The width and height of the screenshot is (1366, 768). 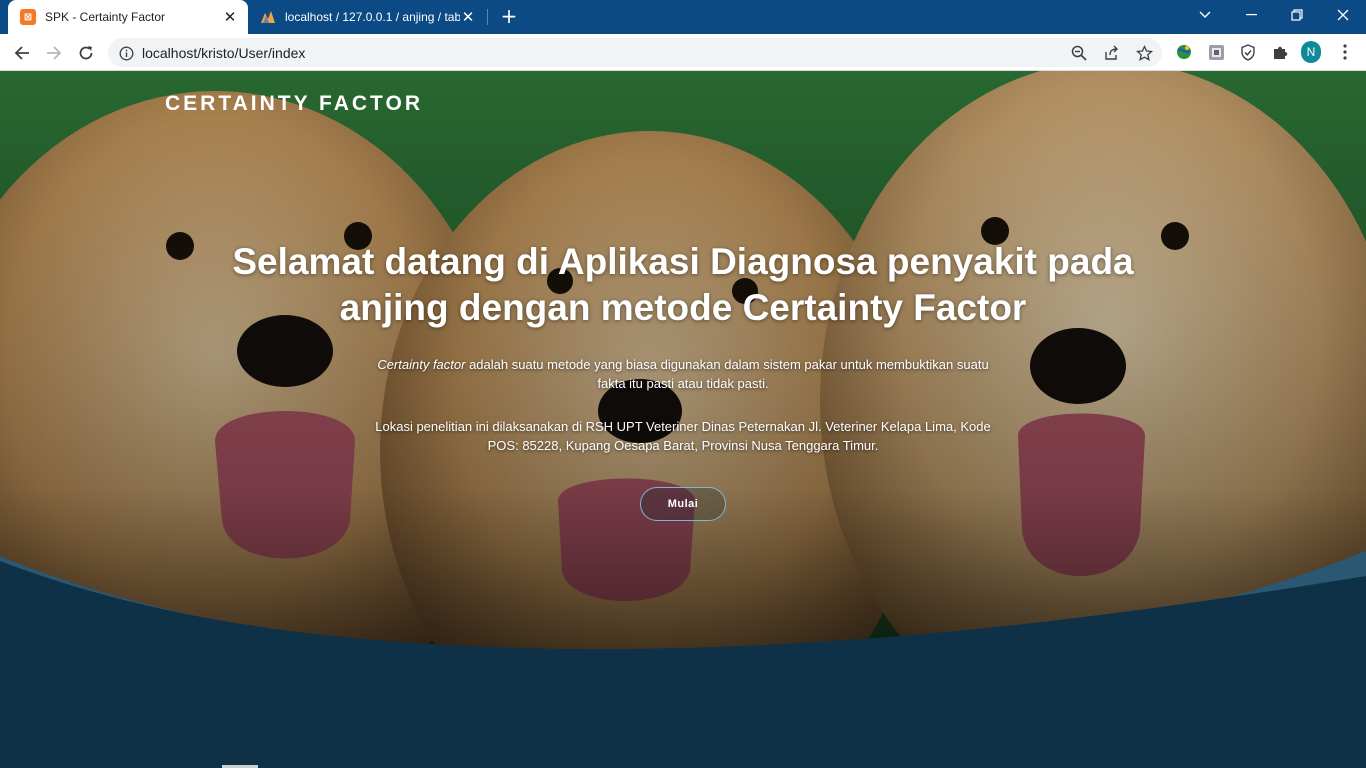 I want to click on shield-icon, so click(x=1248, y=52).